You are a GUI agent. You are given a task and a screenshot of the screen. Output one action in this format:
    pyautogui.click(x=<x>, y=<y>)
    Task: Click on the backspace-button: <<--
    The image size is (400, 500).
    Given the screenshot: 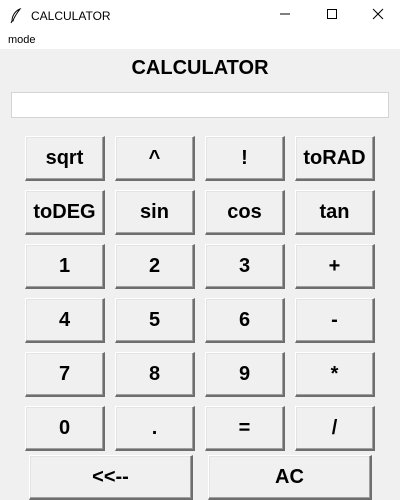 What is the action you would take?
    pyautogui.click(x=111, y=477)
    